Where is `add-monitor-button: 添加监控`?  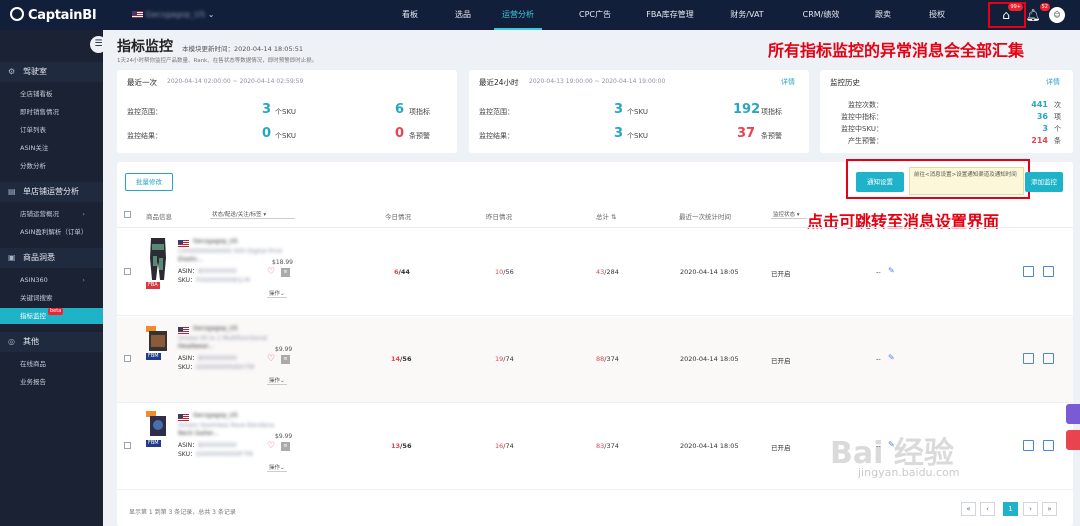 add-monitor-button: 添加监控 is located at coordinates (1044, 182).